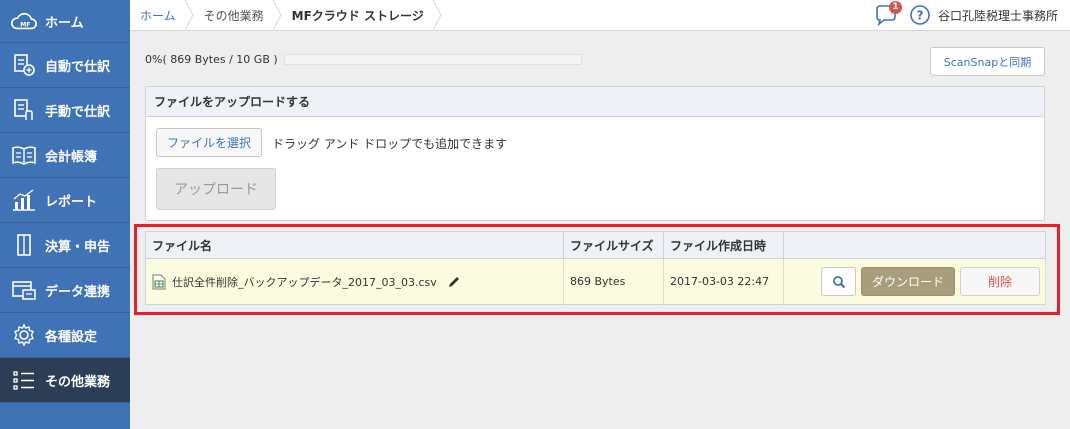  What do you see at coordinates (24, 110) in the screenshot?
I see `manual-journal-icon` at bounding box center [24, 110].